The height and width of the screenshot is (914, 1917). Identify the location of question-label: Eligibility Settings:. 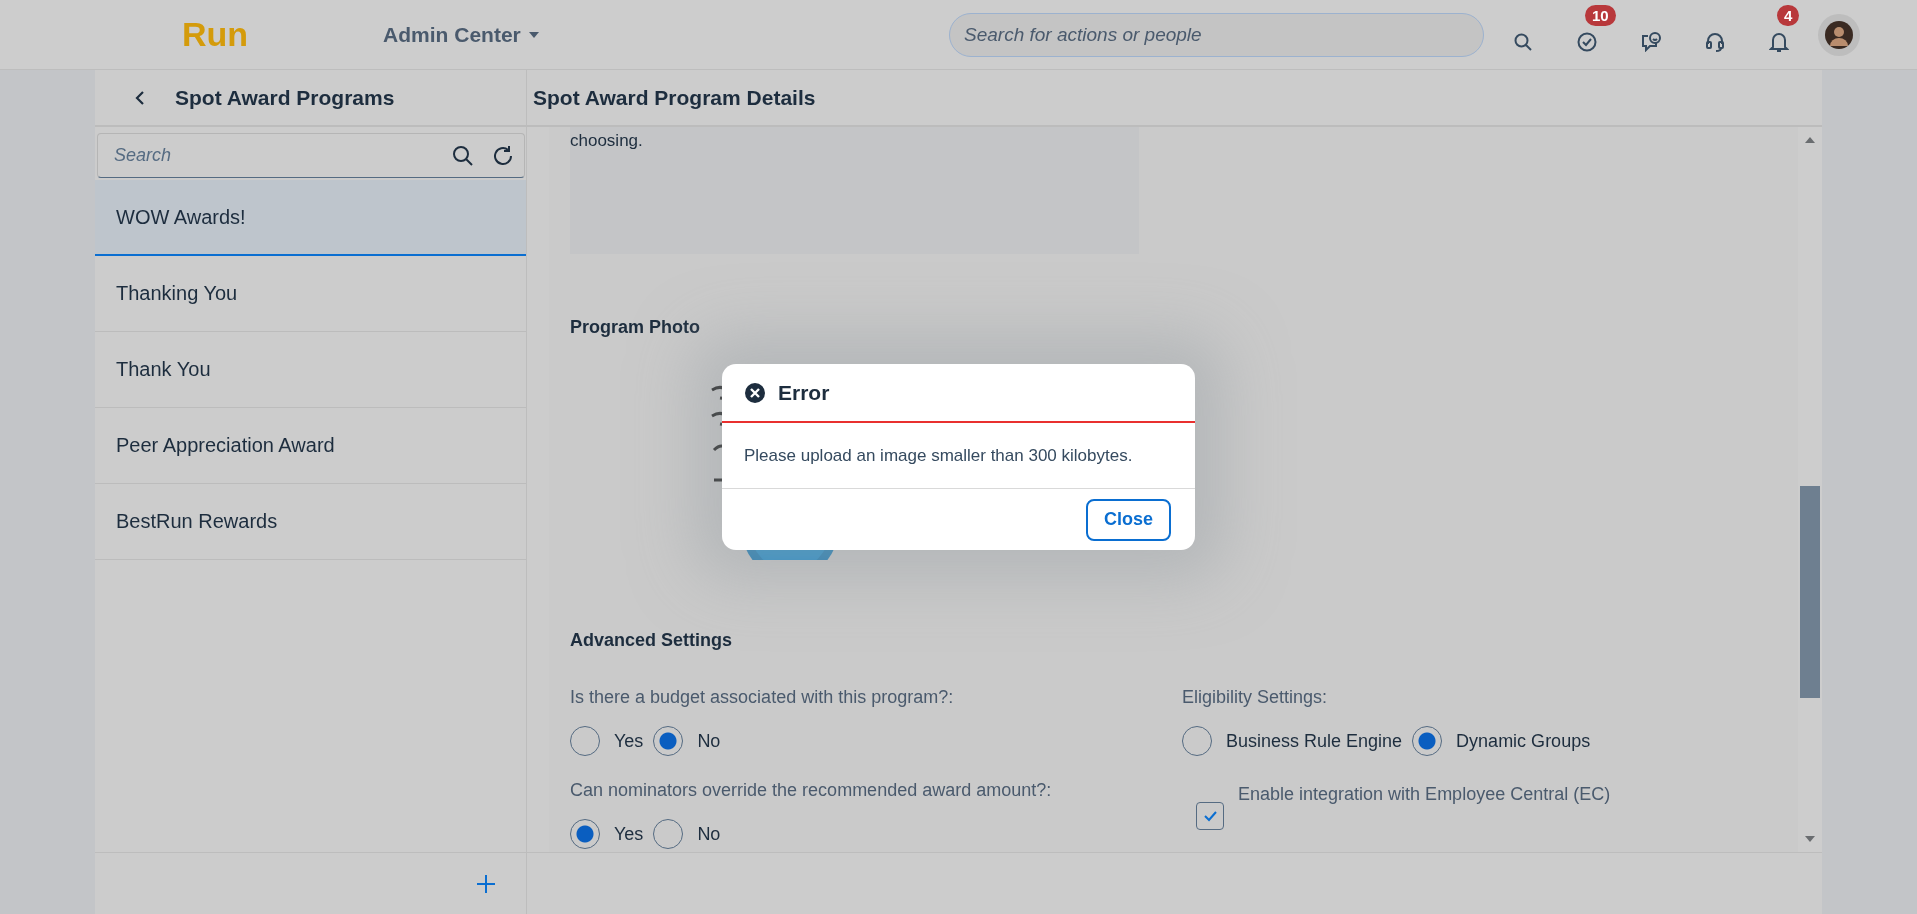
(1255, 697).